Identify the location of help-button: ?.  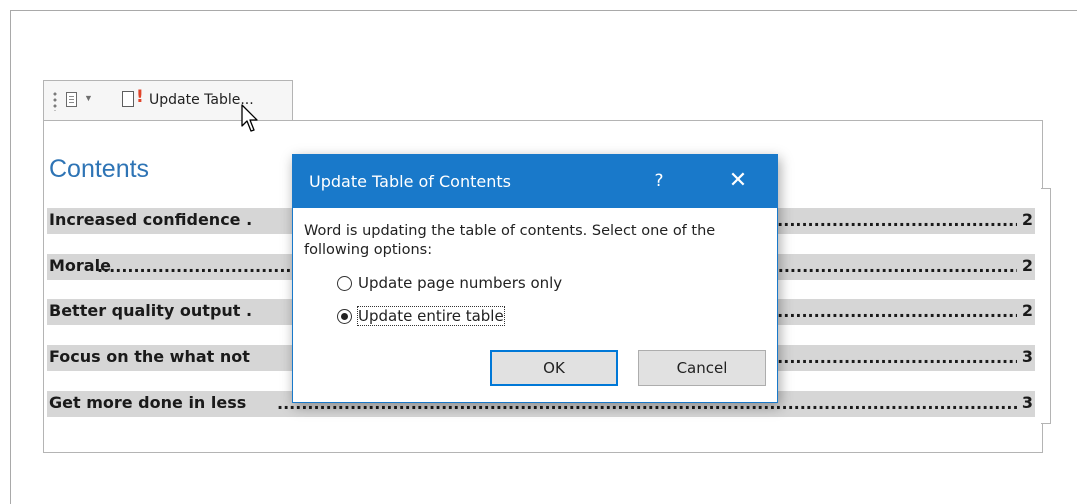
(659, 181).